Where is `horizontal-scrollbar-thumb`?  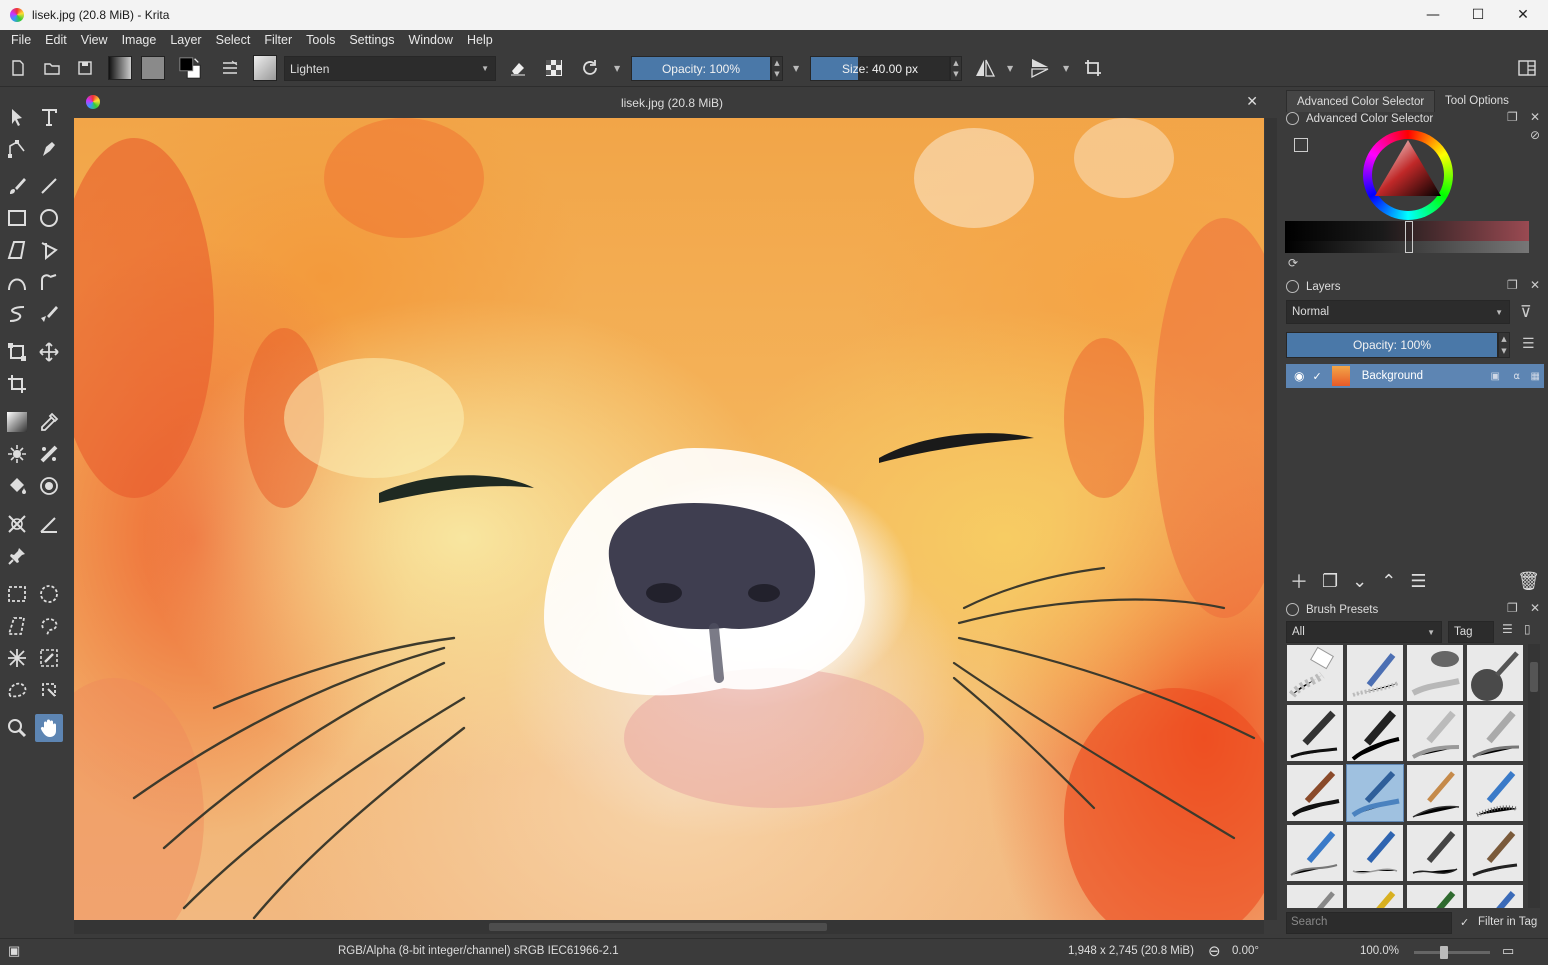 horizontal-scrollbar-thumb is located at coordinates (658, 927).